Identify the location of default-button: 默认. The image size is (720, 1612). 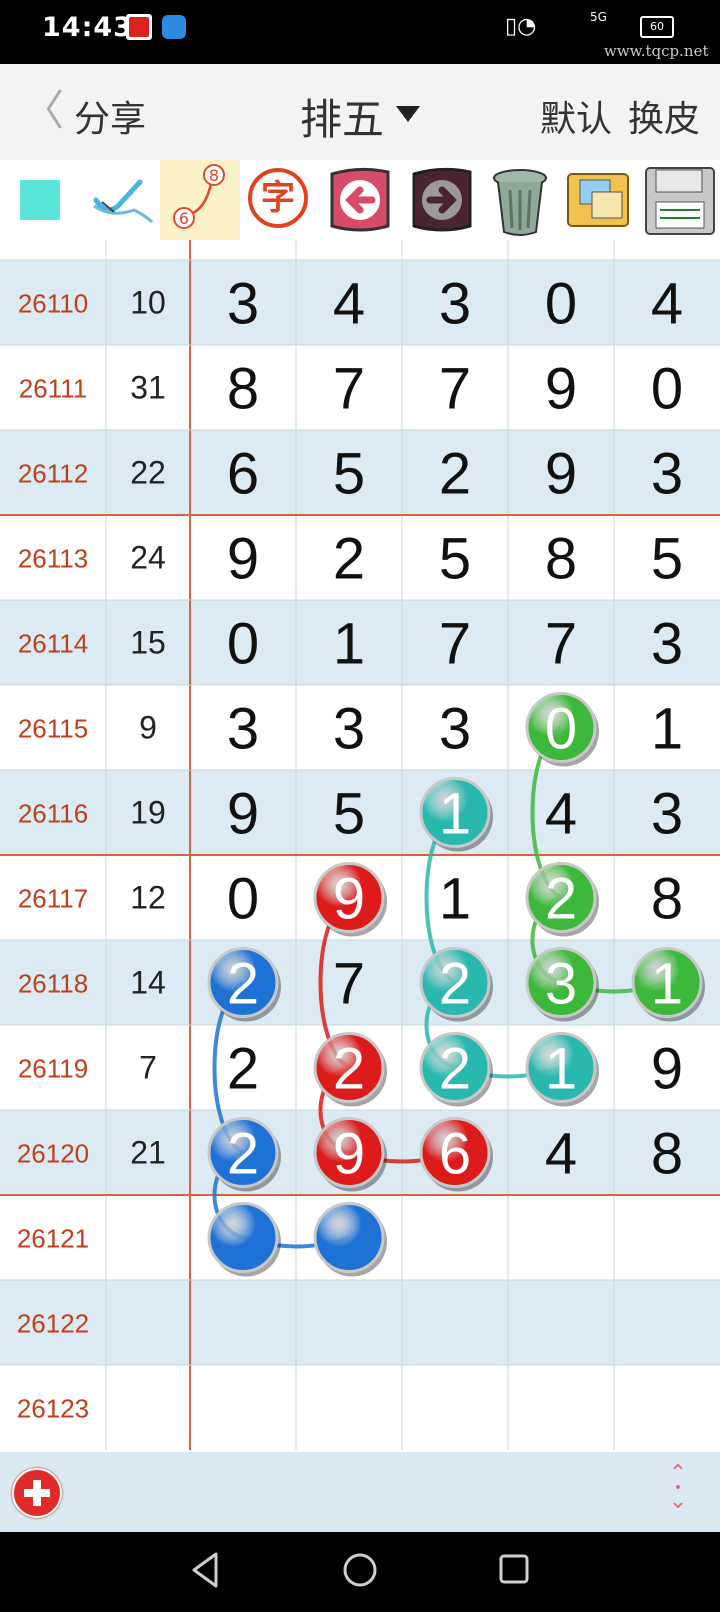
(576, 116).